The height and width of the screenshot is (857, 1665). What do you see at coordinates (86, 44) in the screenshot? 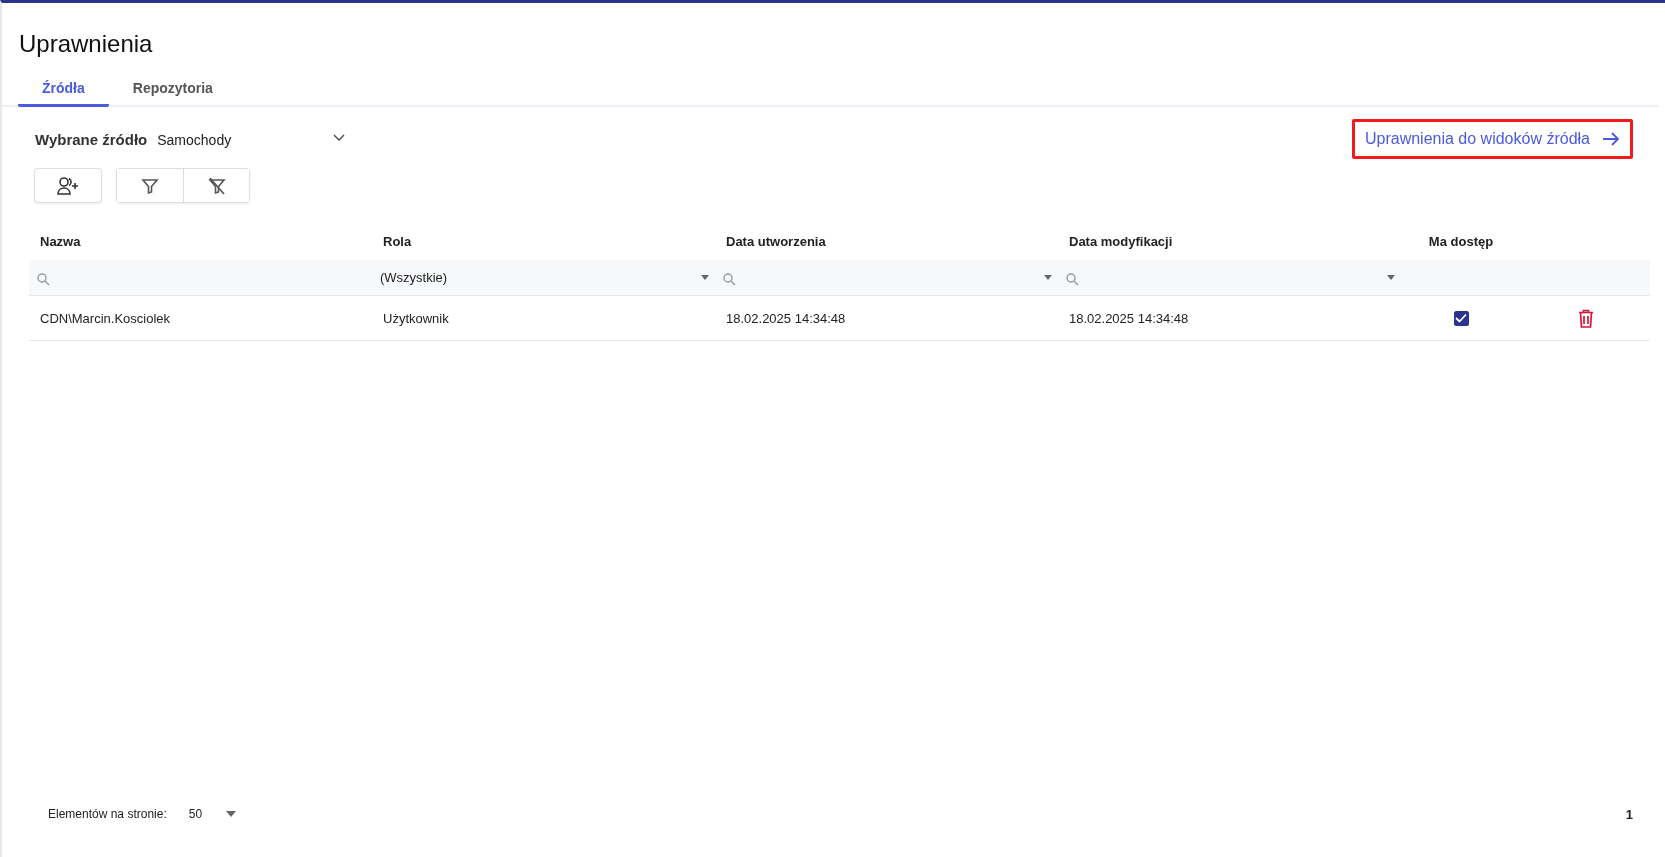
I see `page-title: Uprawnienia` at bounding box center [86, 44].